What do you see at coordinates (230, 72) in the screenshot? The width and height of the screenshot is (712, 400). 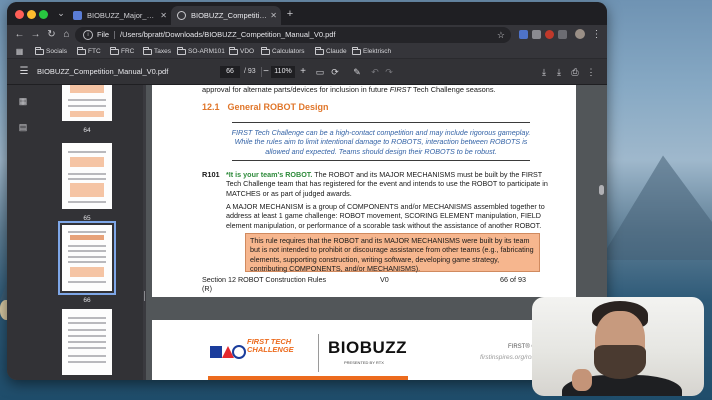 I see `page-number-input: 66` at bounding box center [230, 72].